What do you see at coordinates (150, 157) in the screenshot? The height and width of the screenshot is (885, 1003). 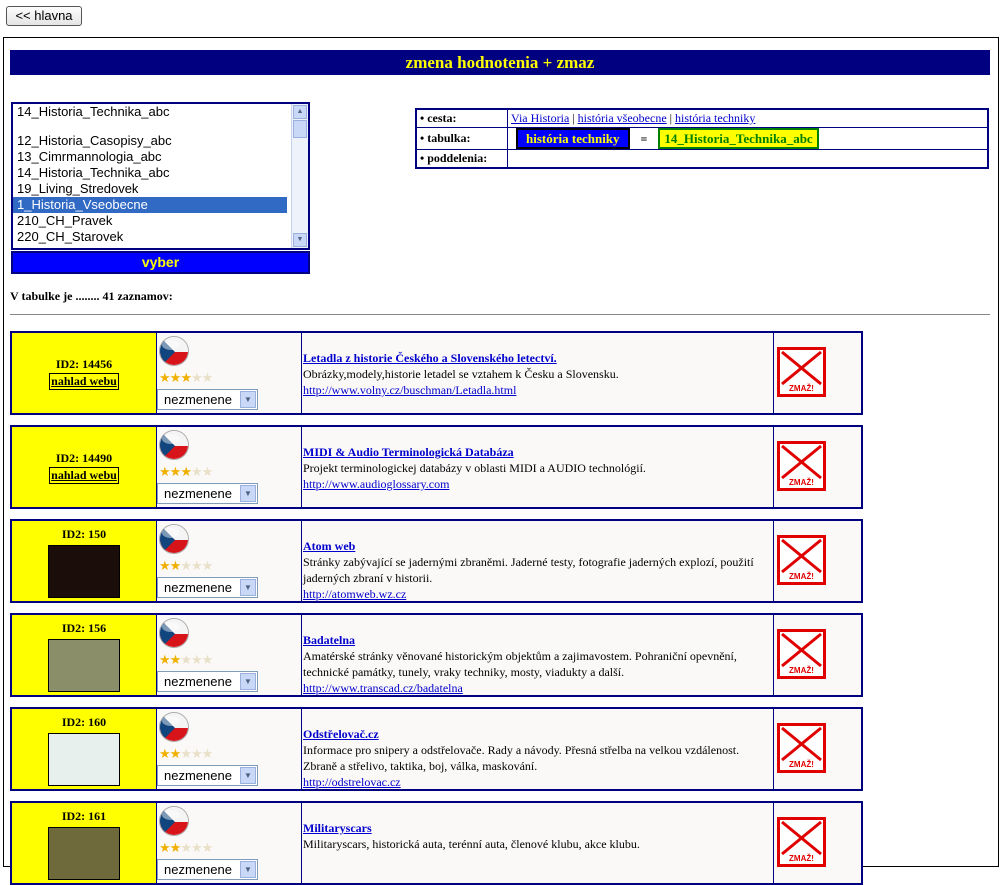 I see `listbox-item: 13_Cimrmannologia_abc` at bounding box center [150, 157].